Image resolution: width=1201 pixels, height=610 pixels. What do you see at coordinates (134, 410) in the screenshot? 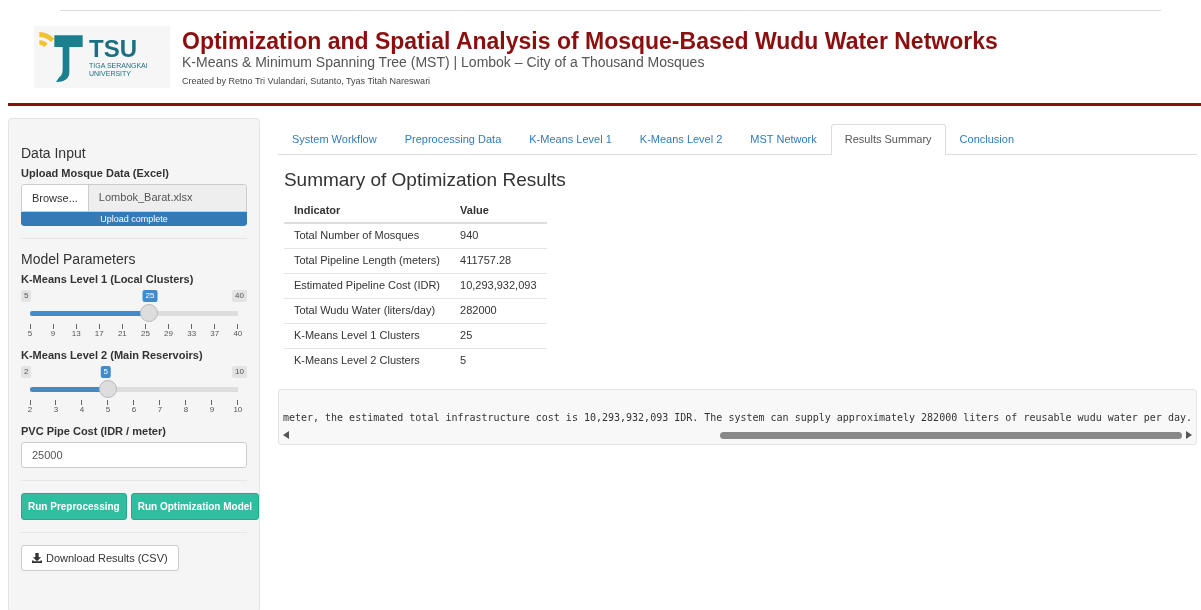
I see `tick-label: 6` at bounding box center [134, 410].